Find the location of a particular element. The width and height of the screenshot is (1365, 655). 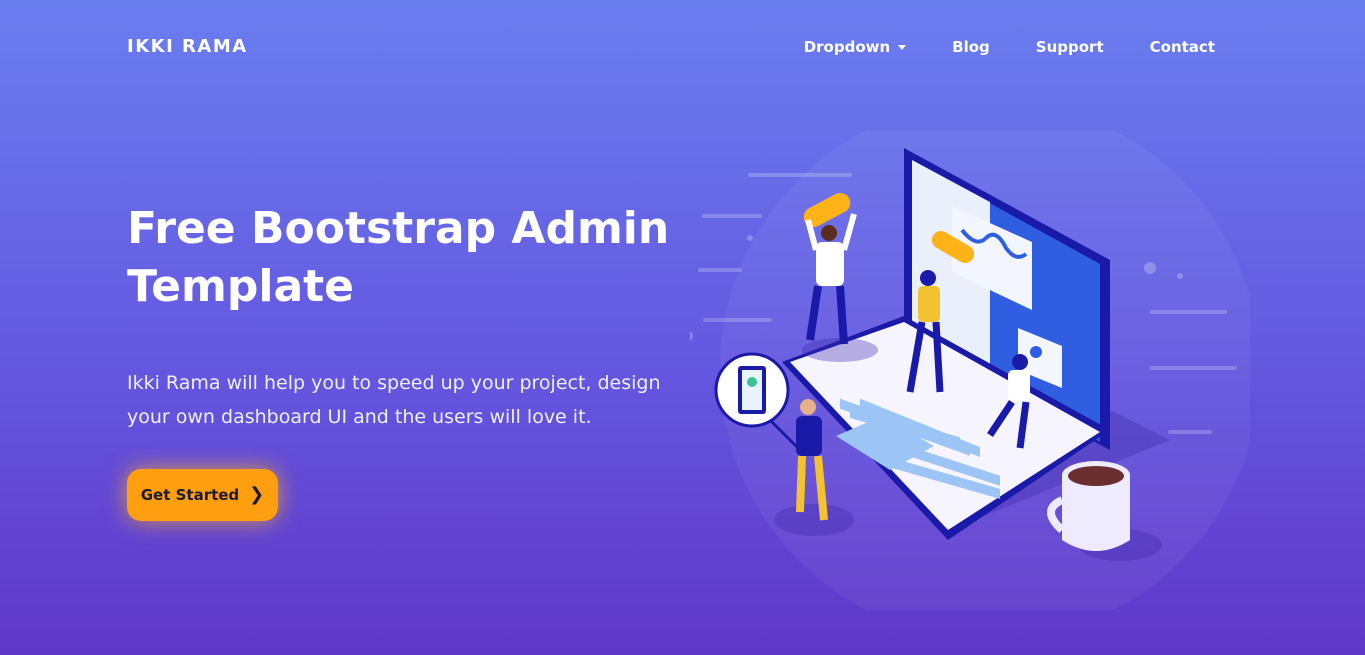

get-started-label: Get Started is located at coordinates (190, 495).